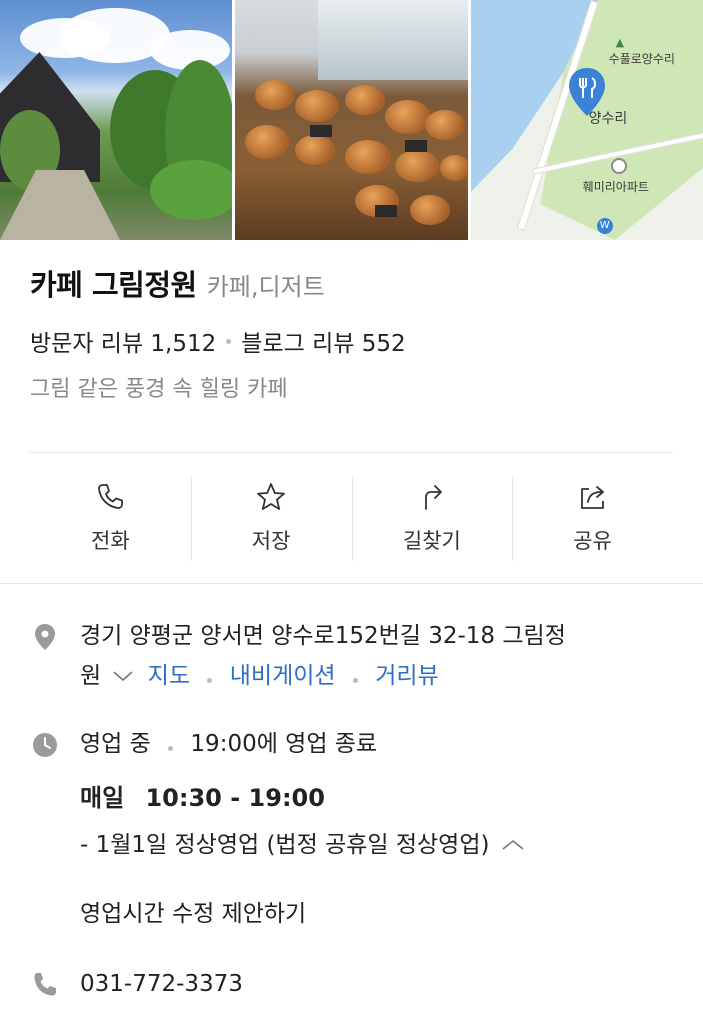  Describe the element at coordinates (351, 583) in the screenshot. I see `section-divider` at that location.